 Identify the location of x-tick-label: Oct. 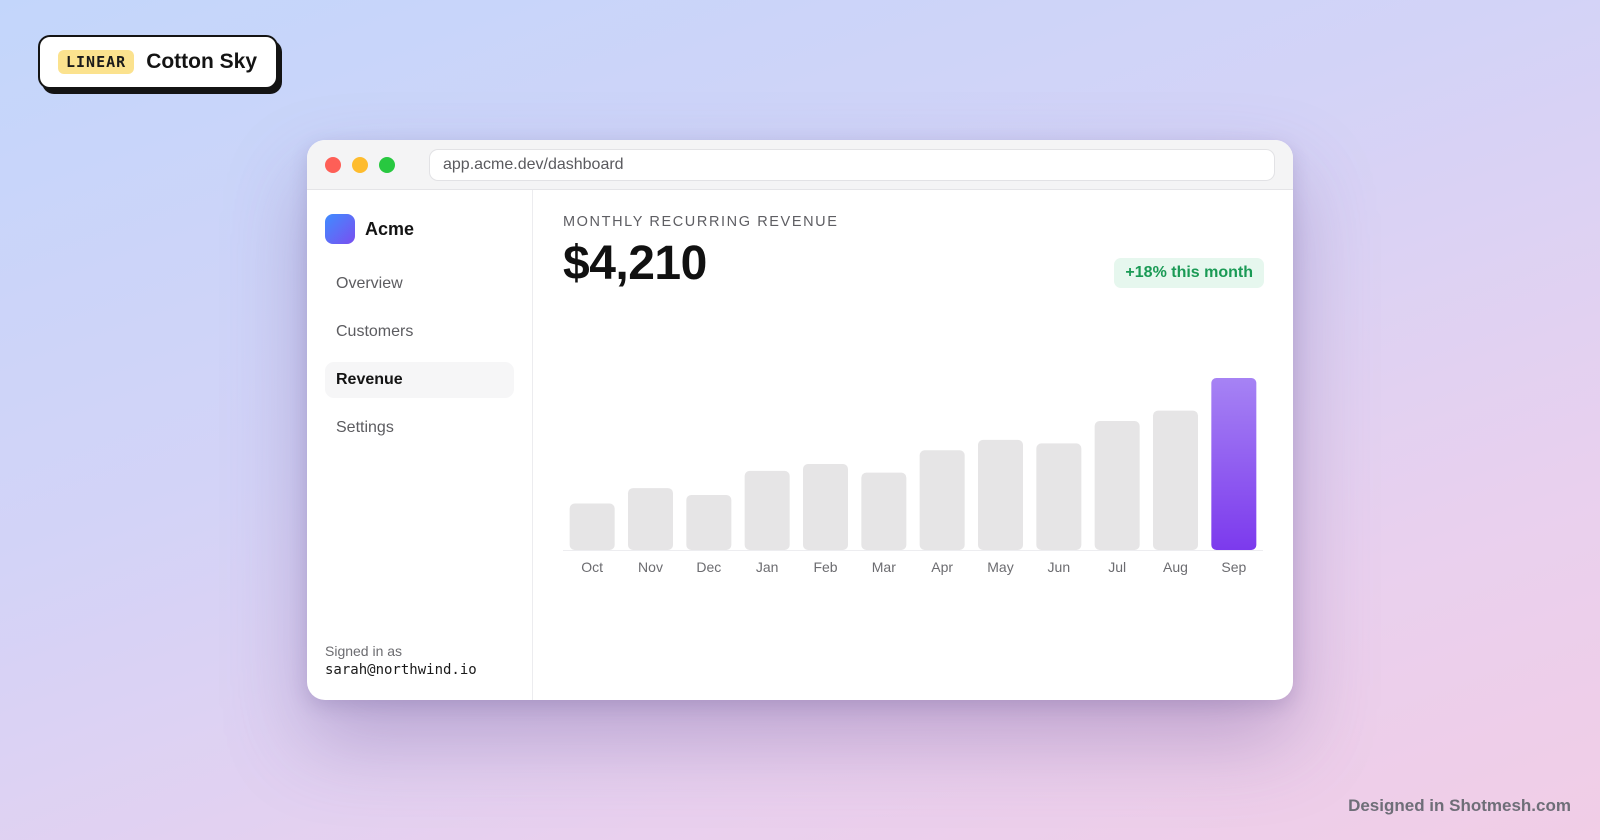
(592, 567).